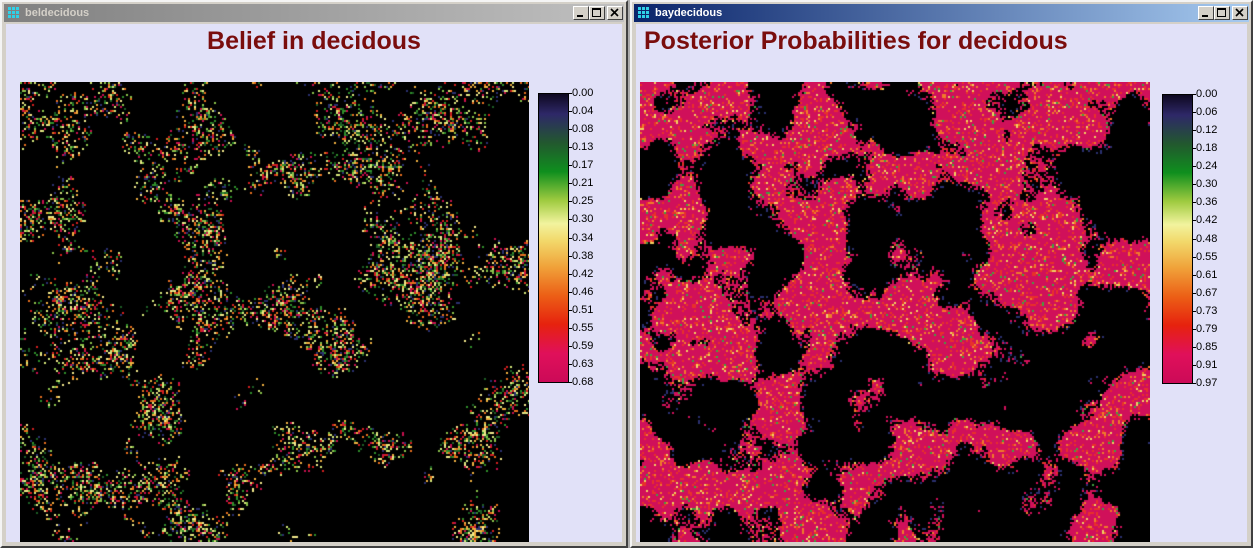  What do you see at coordinates (581, 382) in the screenshot?
I see `legend-tick: 0.68` at bounding box center [581, 382].